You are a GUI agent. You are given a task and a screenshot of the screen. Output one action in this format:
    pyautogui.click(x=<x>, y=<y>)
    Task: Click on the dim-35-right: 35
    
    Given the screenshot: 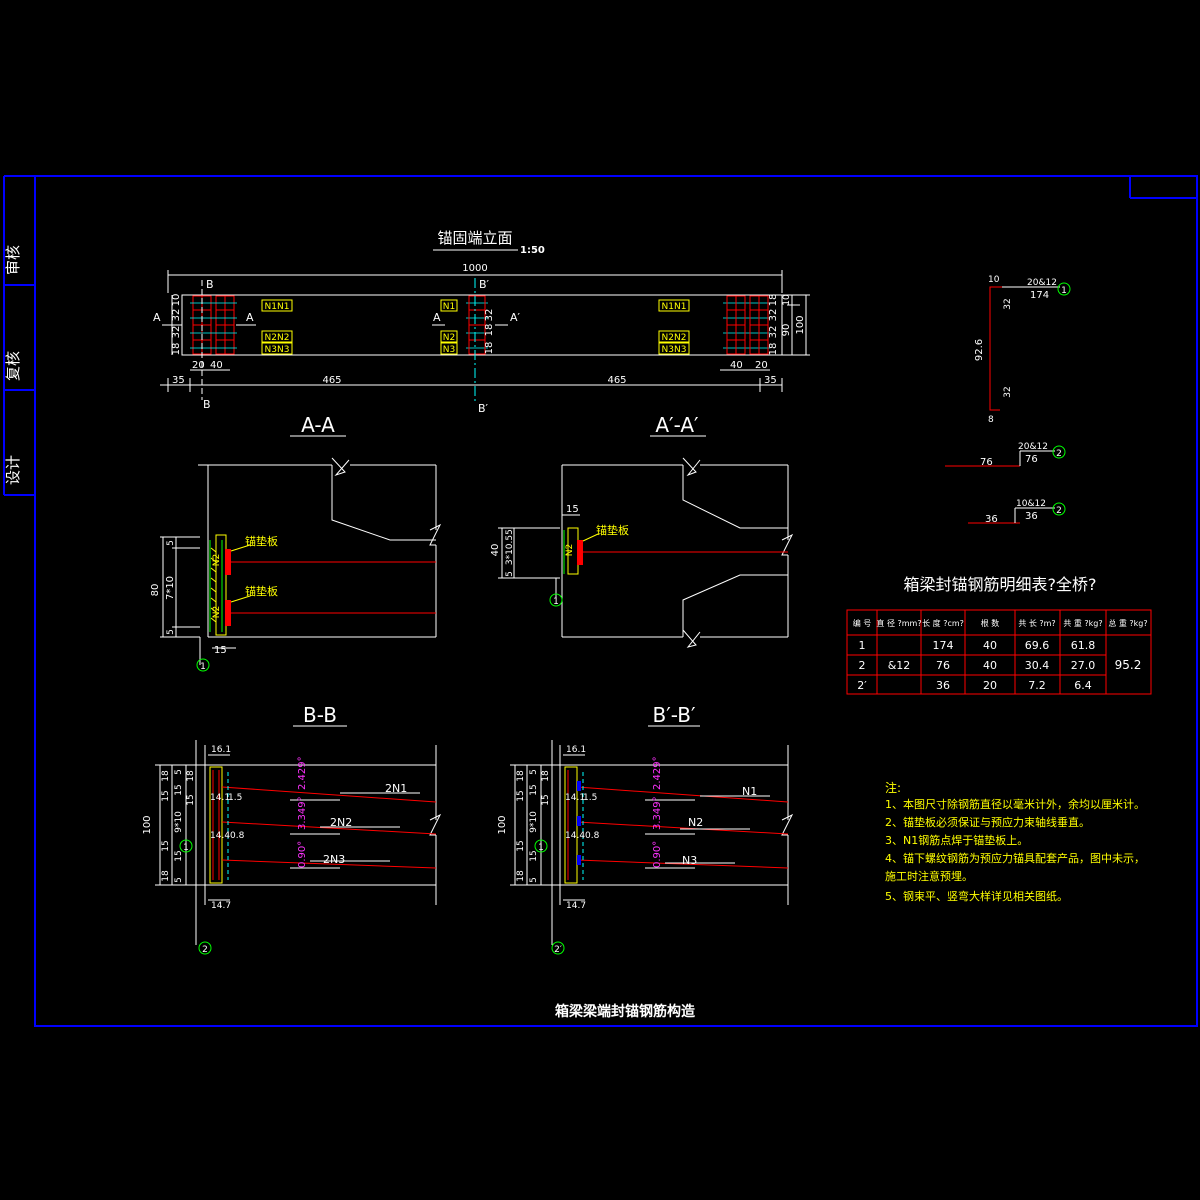 What is the action you would take?
    pyautogui.click(x=770, y=380)
    